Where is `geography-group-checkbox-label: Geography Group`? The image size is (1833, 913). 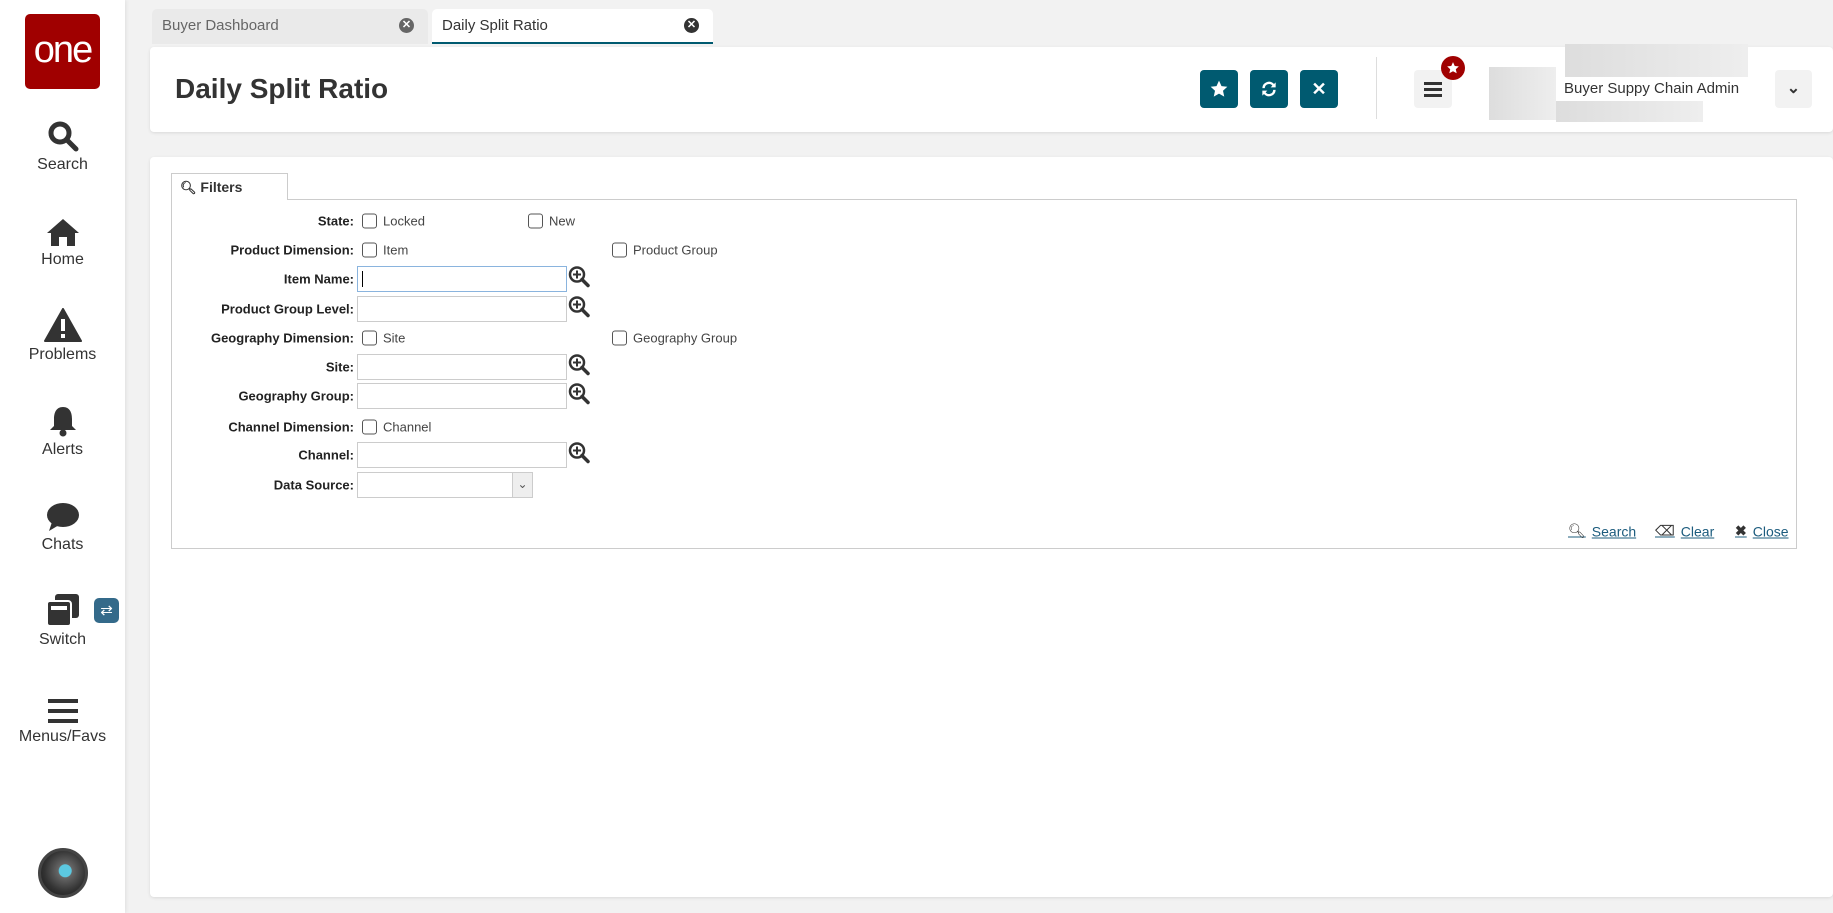
geography-group-checkbox-label: Geography Group is located at coordinates (685, 338).